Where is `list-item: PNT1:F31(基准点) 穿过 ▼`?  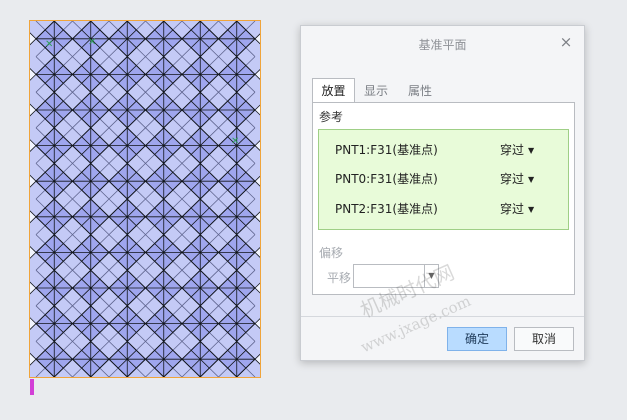
list-item: PNT1:F31(基准点) 穿过 ▼ is located at coordinates (443, 148).